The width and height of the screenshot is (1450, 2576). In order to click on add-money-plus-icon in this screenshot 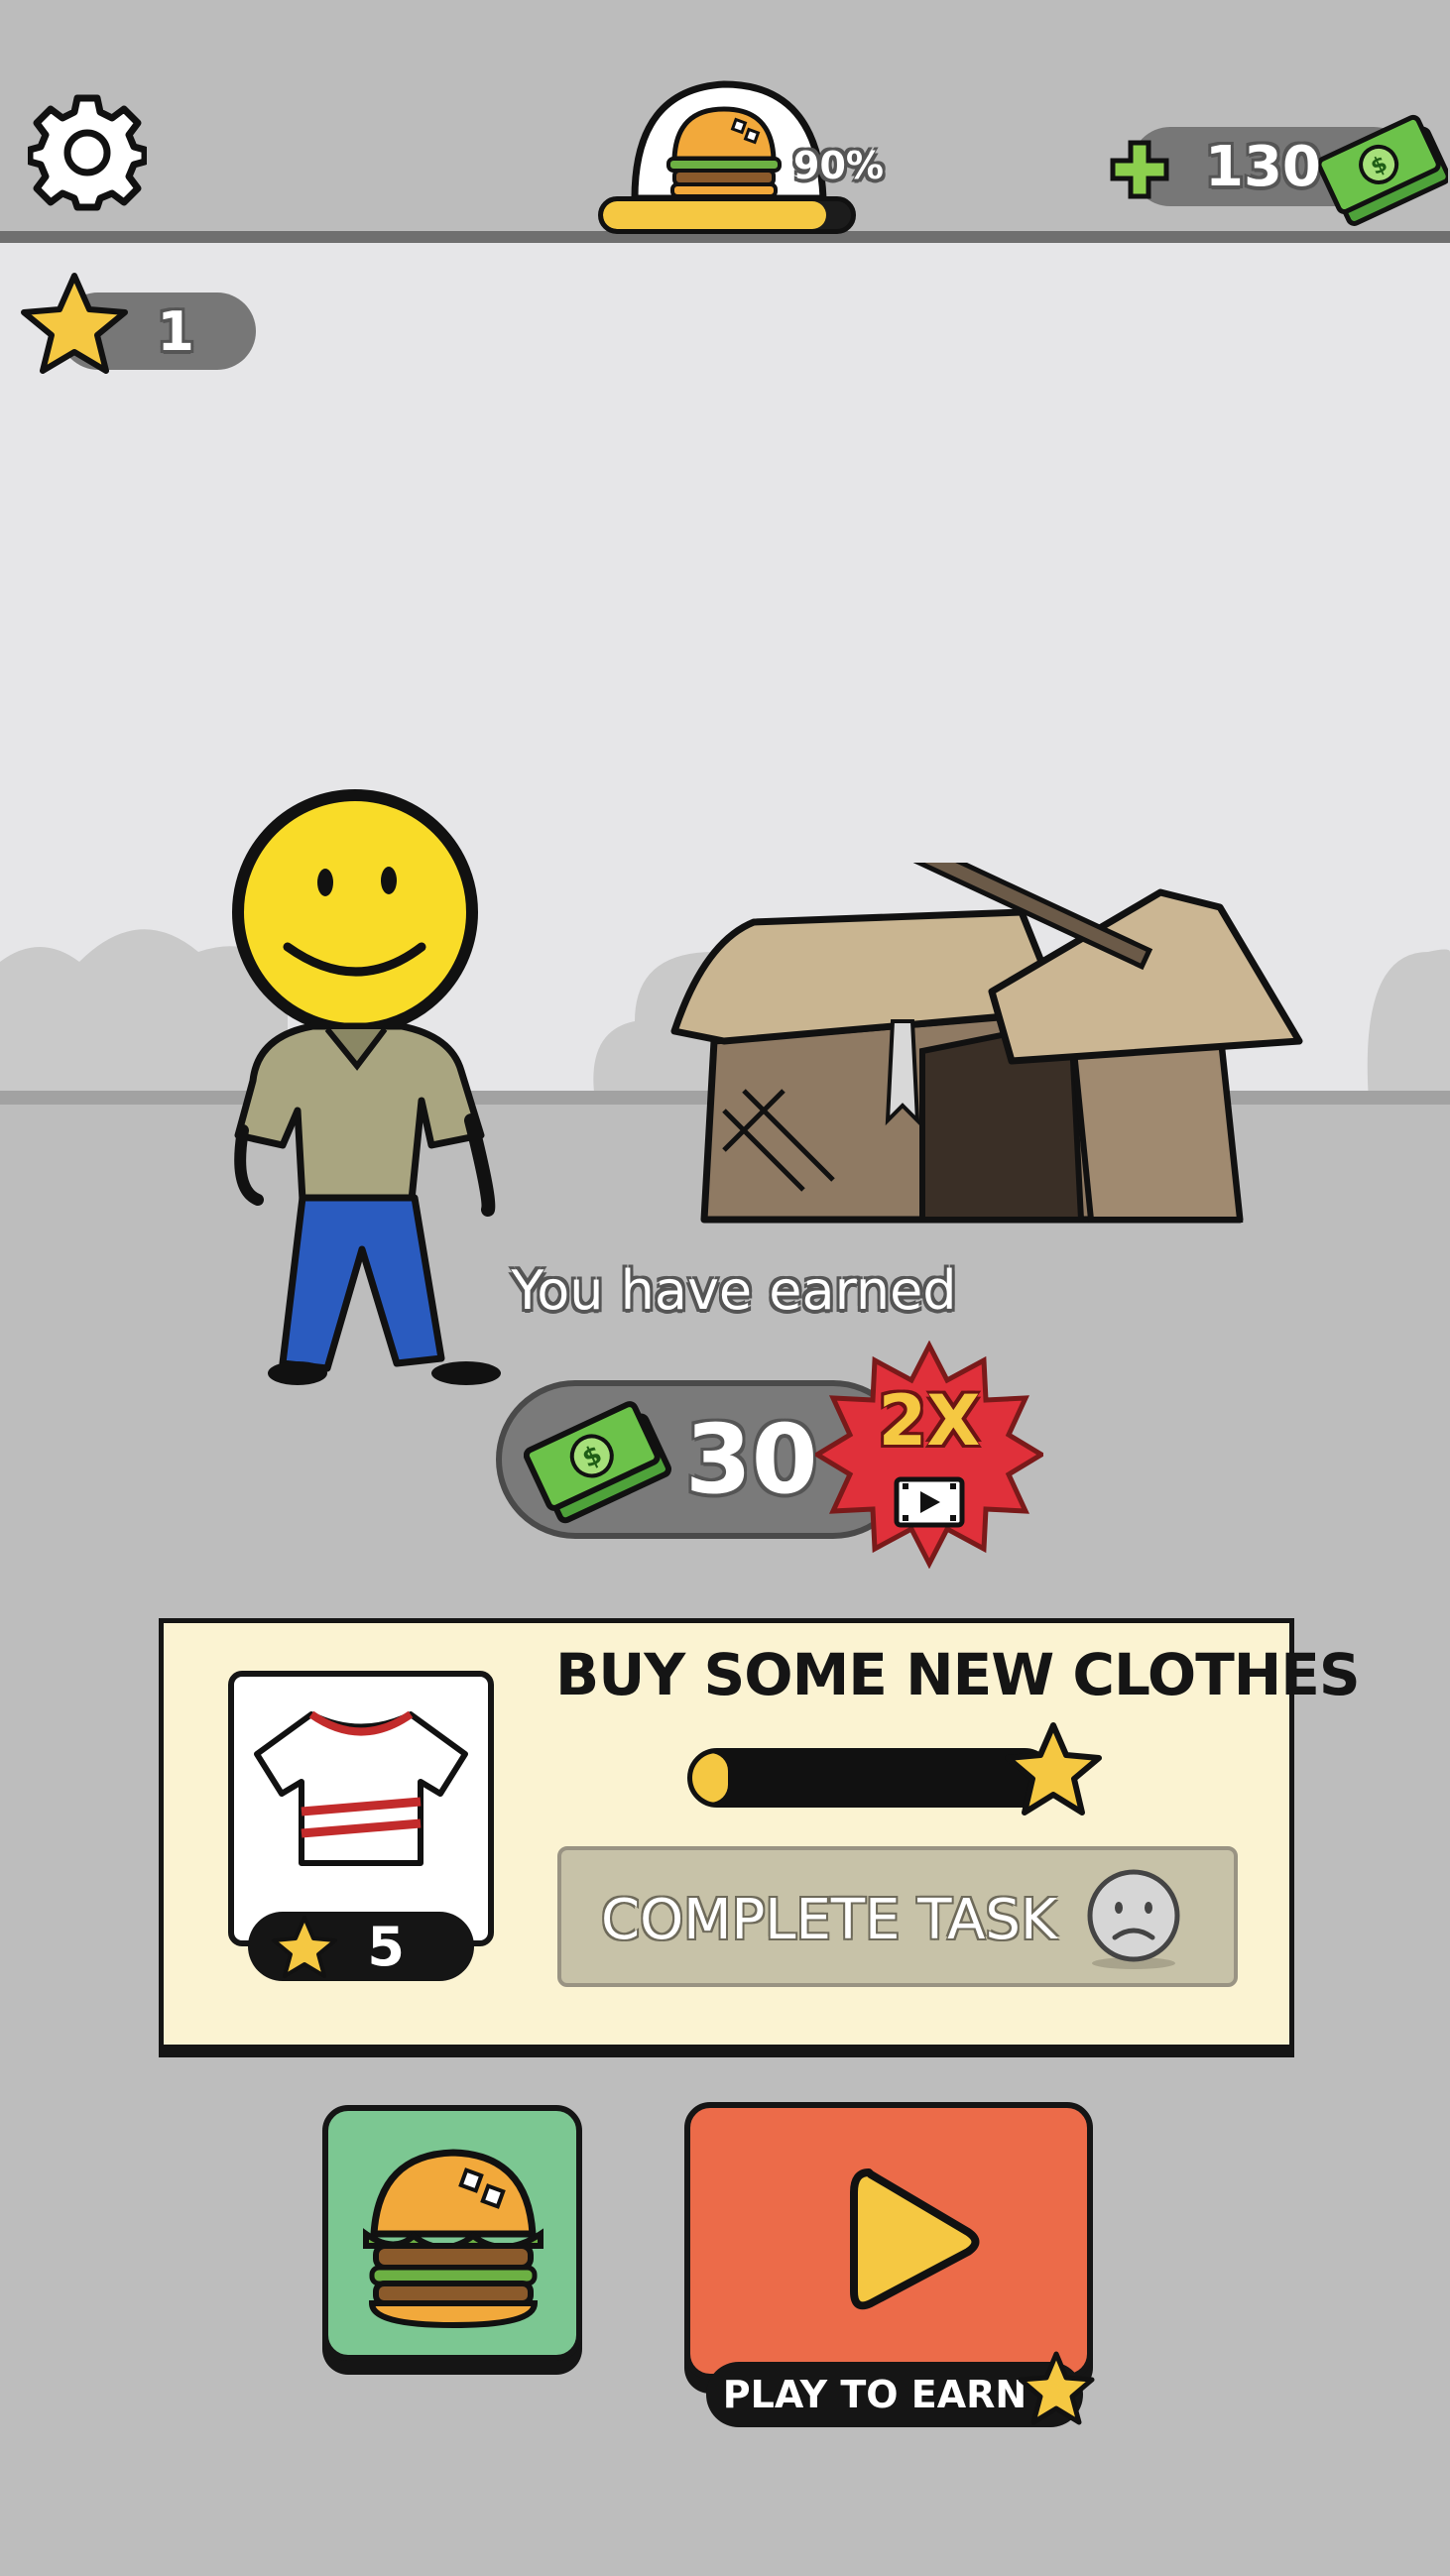, I will do `click(1139, 169)`.